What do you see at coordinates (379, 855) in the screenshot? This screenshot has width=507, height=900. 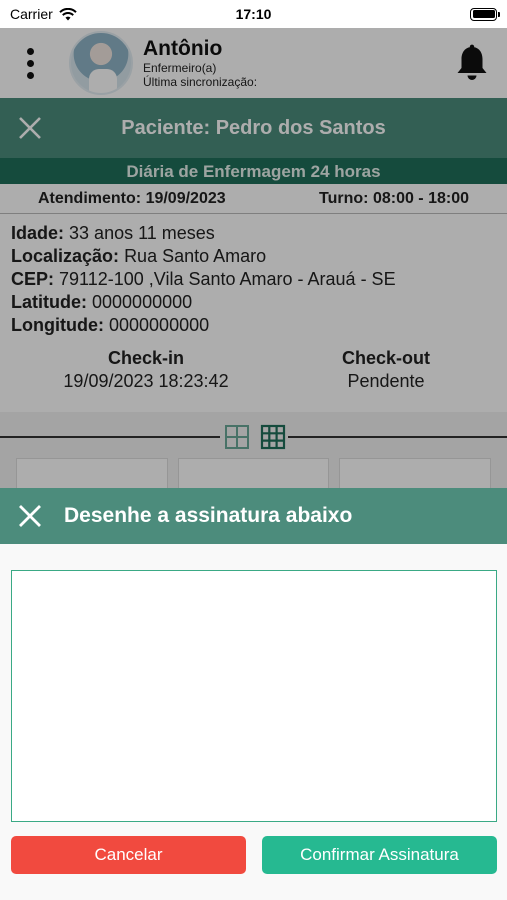 I see `confirm-signature-button: Confirmar Assinatura` at bounding box center [379, 855].